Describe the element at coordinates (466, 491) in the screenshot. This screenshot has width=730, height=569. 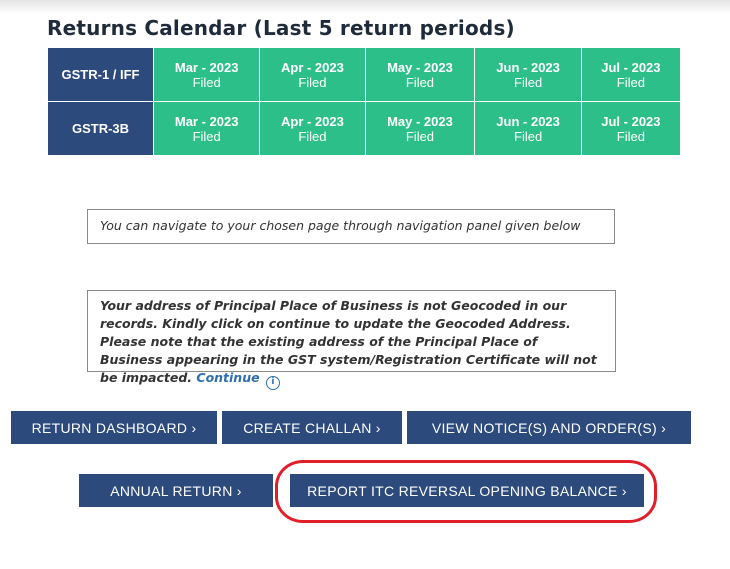
I see `red-highlight-circle` at that location.